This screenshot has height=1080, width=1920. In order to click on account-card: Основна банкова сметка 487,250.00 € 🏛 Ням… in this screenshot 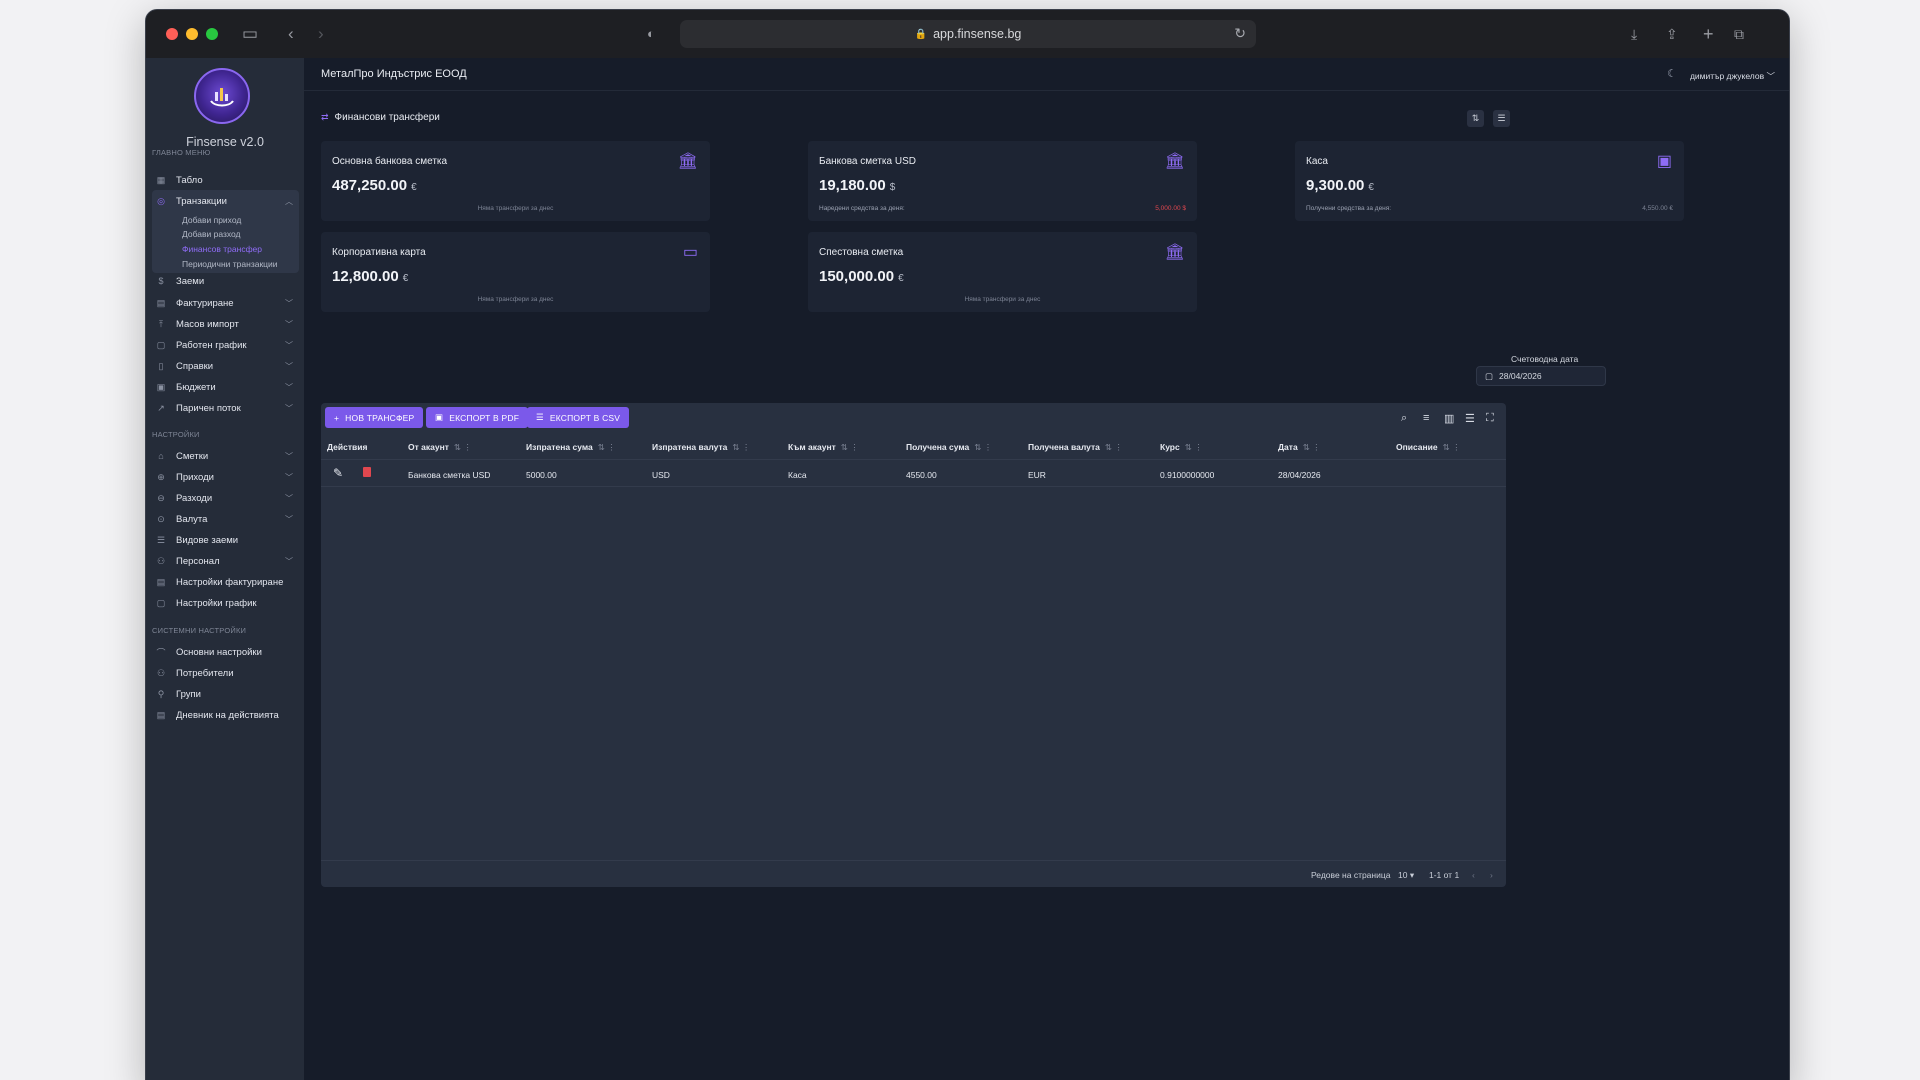, I will do `click(515, 181)`.